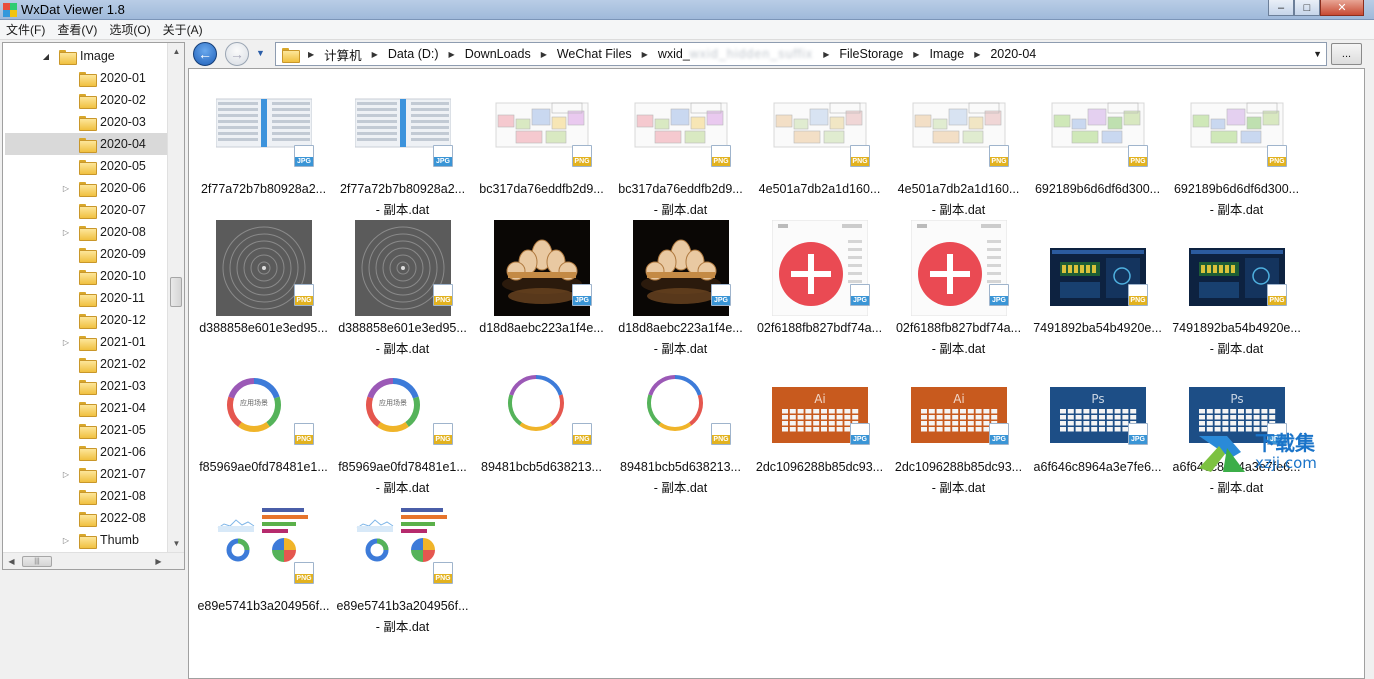  Describe the element at coordinates (1342, 8) in the screenshot. I see `close-button: ✕` at that location.